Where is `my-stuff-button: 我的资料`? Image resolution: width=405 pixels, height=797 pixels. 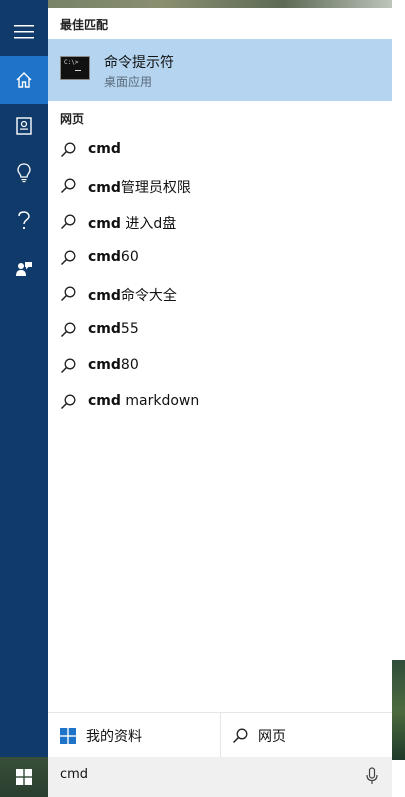 my-stuff-button: 我的资料 is located at coordinates (101, 735).